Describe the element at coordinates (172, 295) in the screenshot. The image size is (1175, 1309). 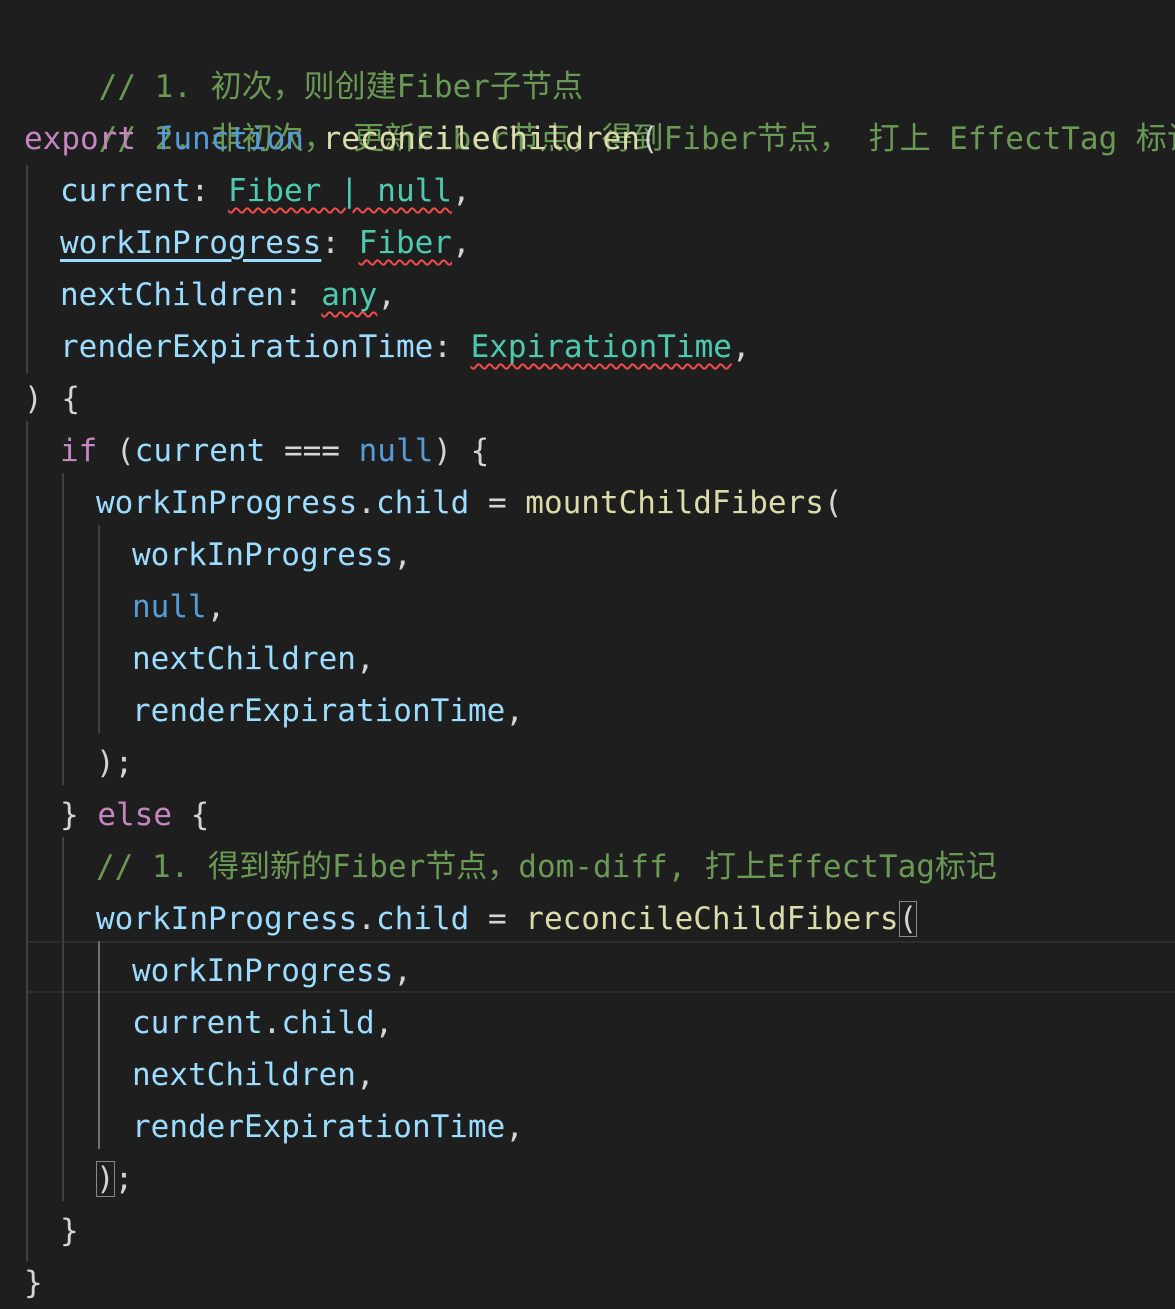
I see `param-name: nextChildren` at that location.